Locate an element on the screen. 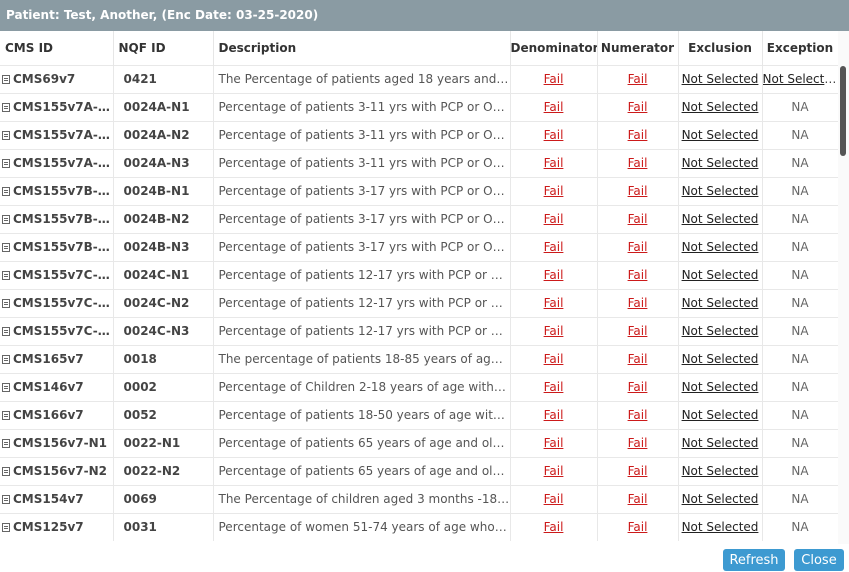 The width and height of the screenshot is (849, 572). scrollbar-thumb is located at coordinates (843, 111).